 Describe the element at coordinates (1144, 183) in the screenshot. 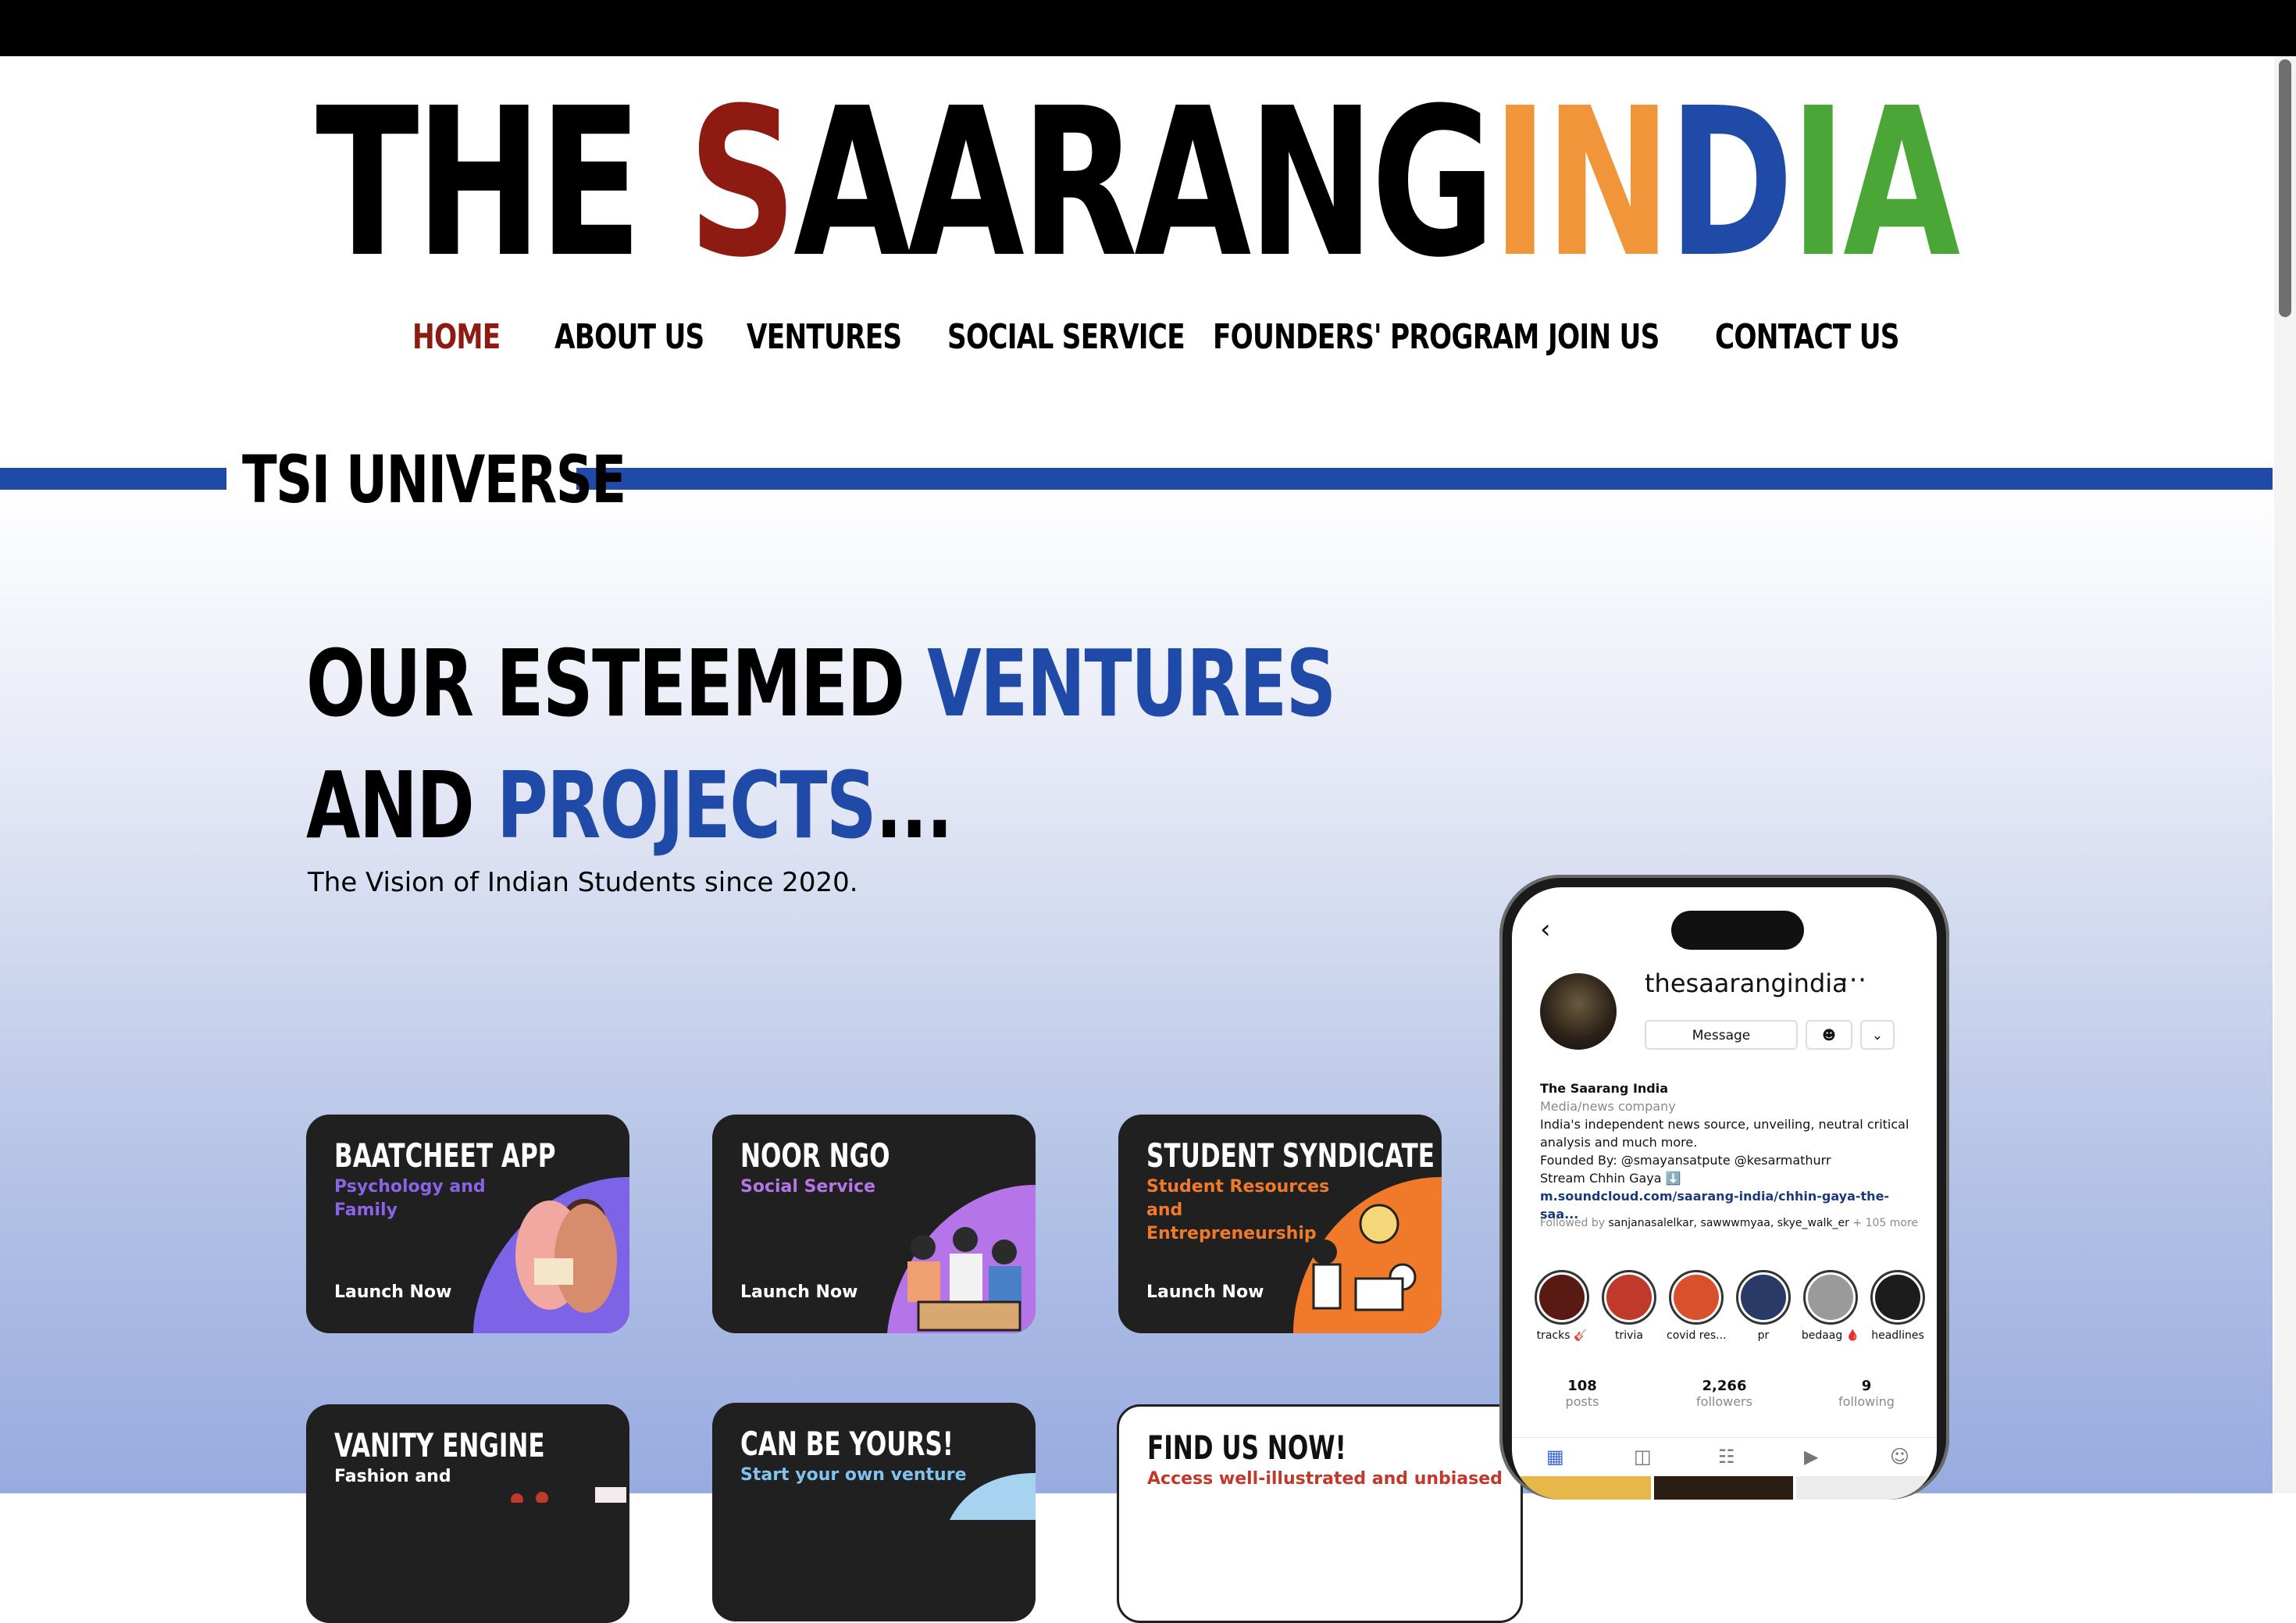

I see `logo-aarang: AARANG` at that location.